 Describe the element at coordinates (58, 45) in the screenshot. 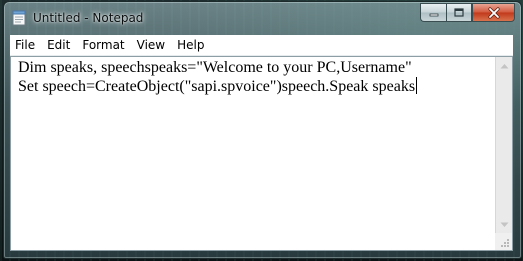

I see `menu-edit: Edit` at that location.